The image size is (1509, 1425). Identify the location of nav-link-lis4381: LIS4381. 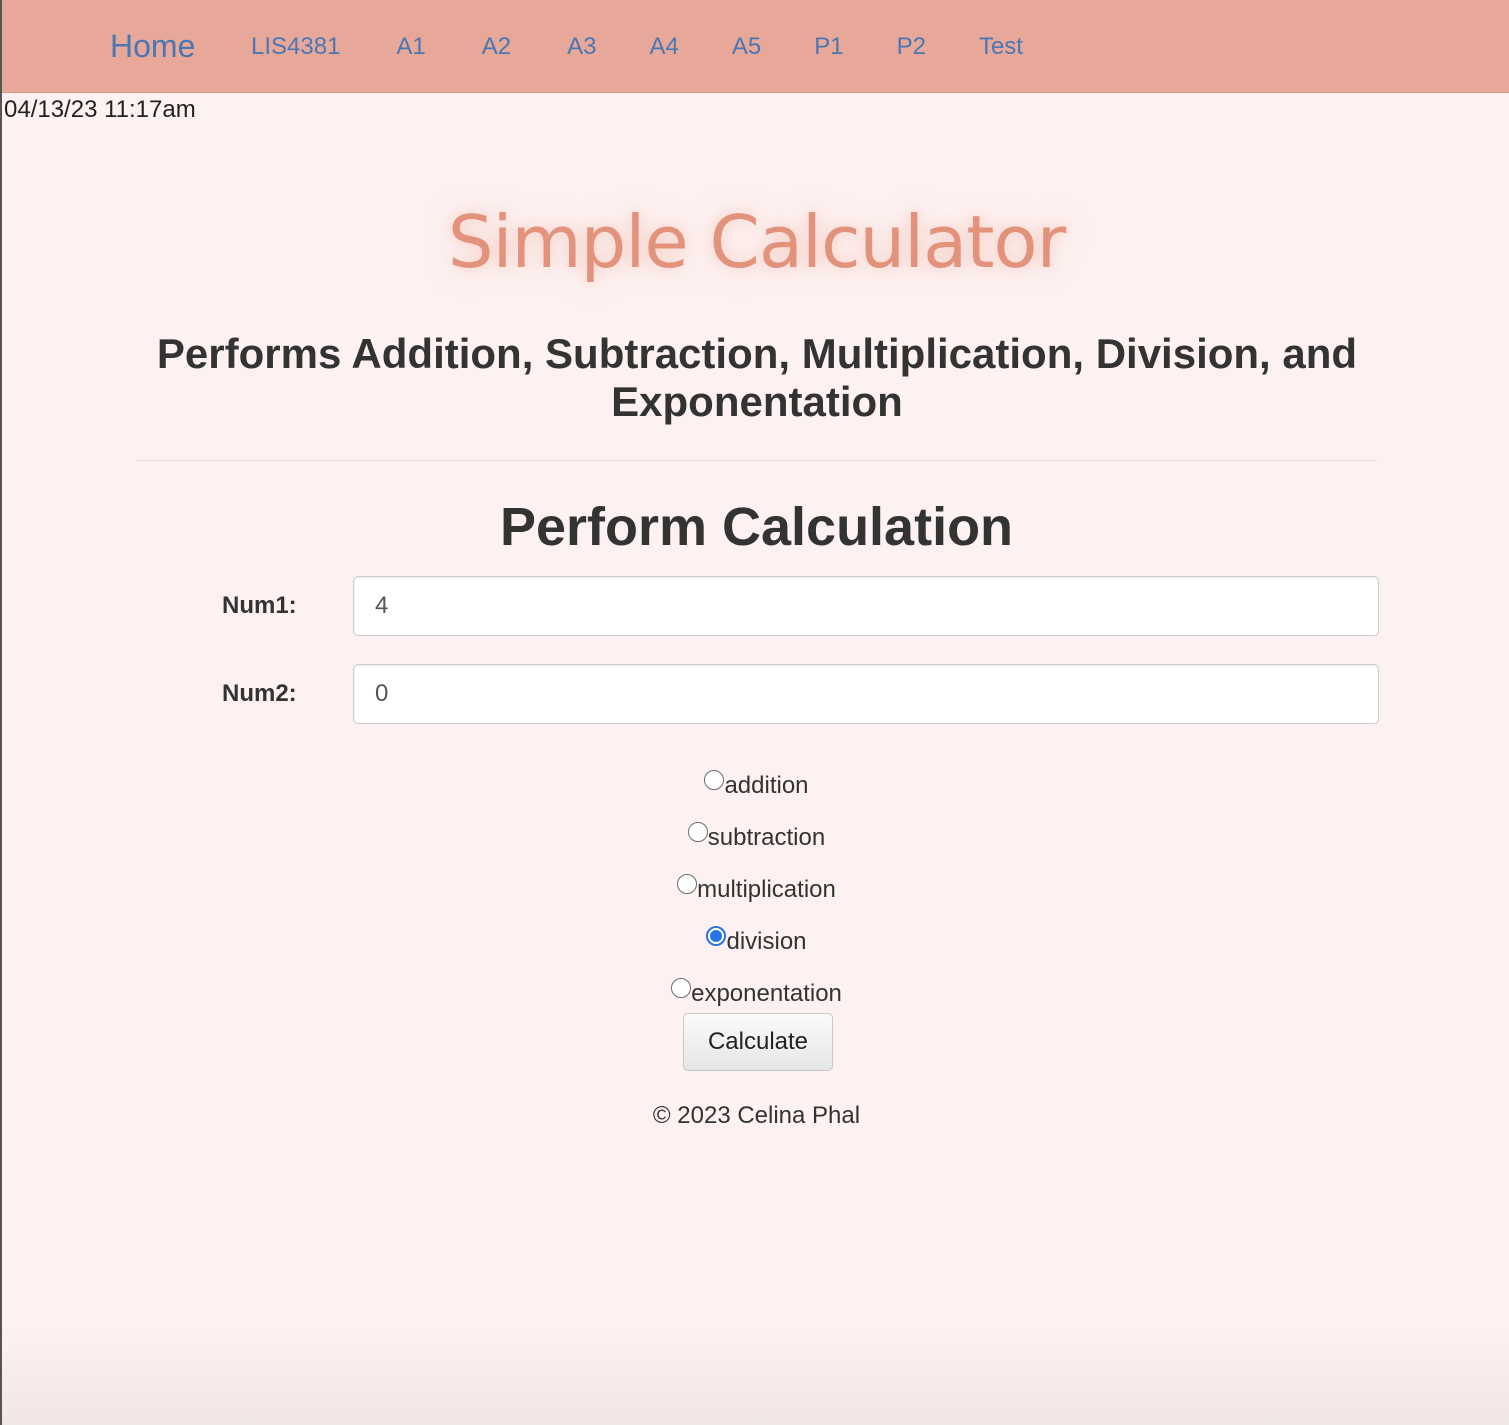
(295, 47).